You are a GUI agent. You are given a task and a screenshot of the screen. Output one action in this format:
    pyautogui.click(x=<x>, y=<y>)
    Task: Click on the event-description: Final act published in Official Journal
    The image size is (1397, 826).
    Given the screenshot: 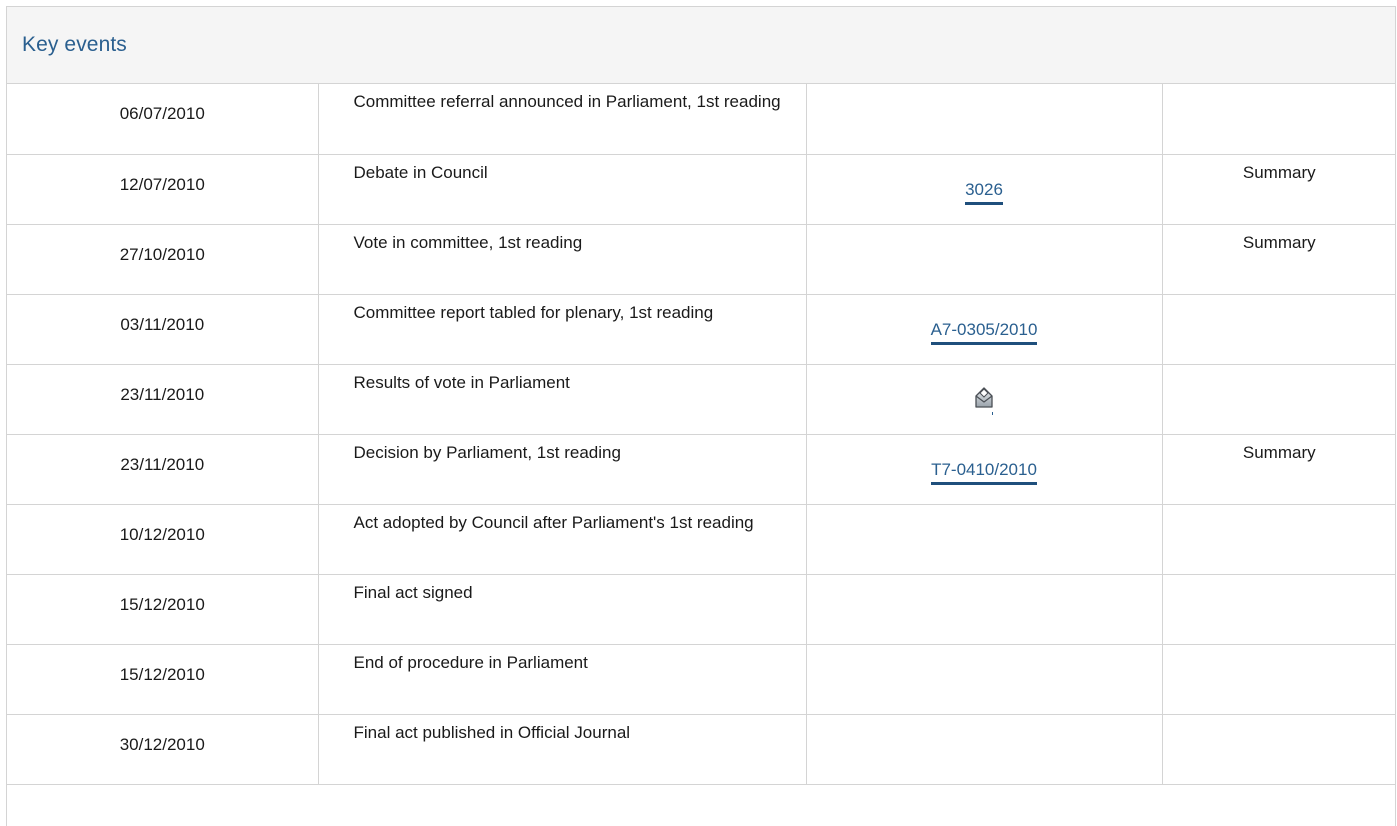 What is the action you would take?
    pyautogui.click(x=562, y=749)
    